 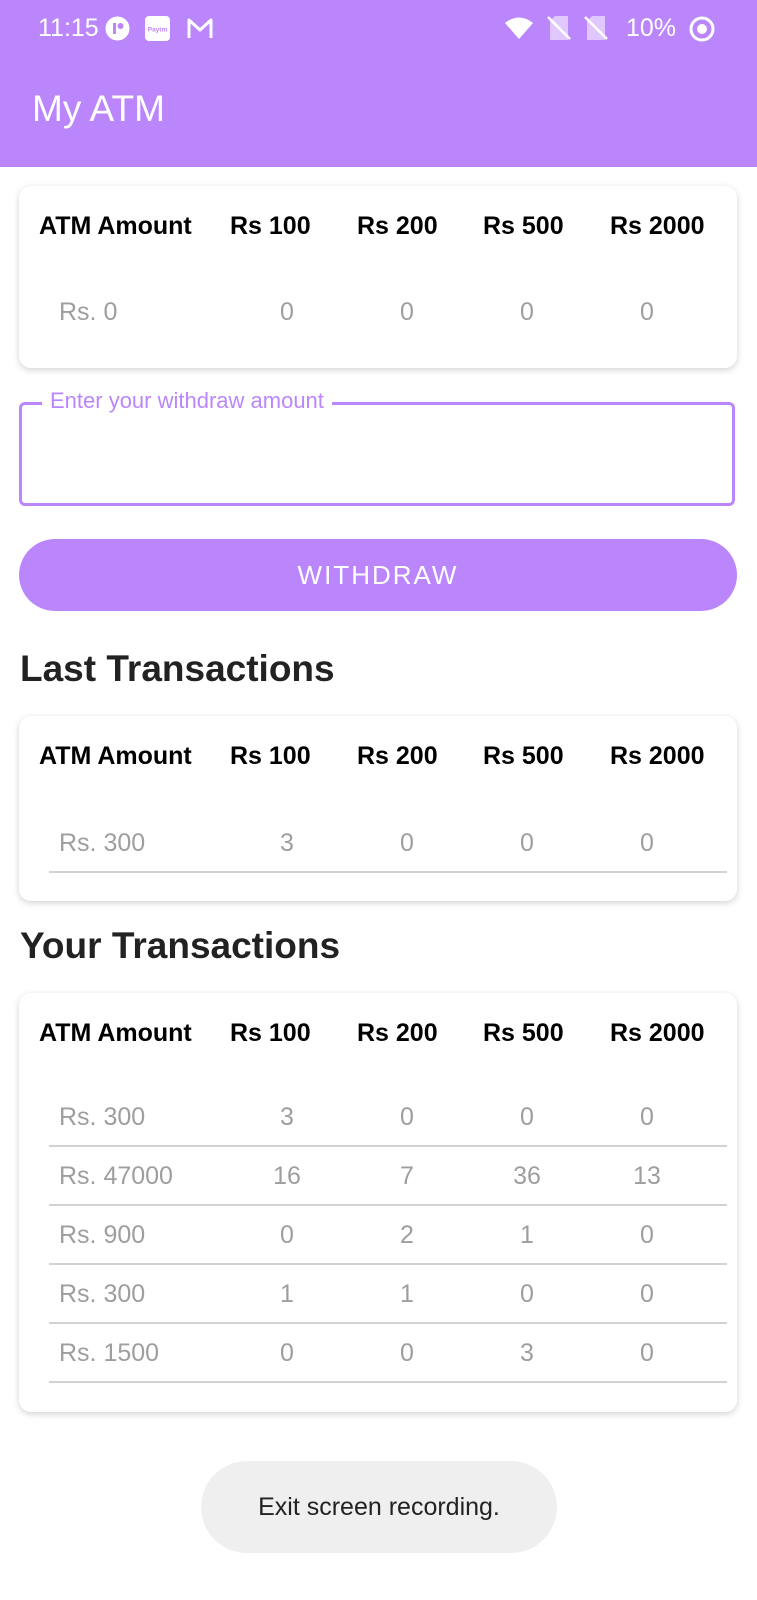 I want to click on row-count-100: 1, so click(x=287, y=1294).